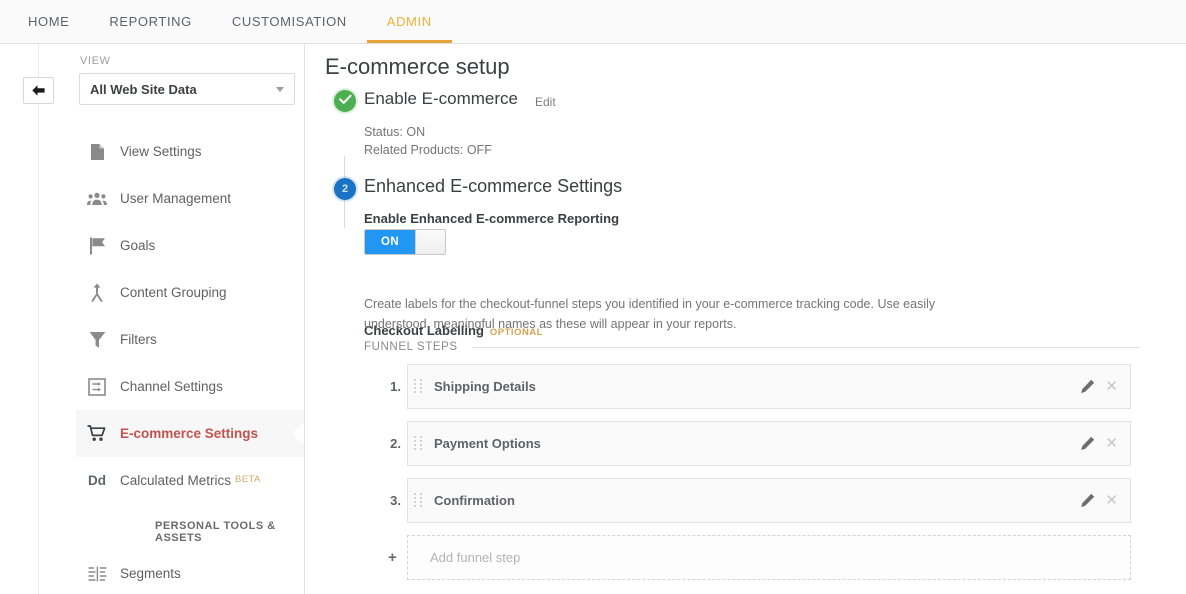  What do you see at coordinates (97, 152) in the screenshot?
I see `document-icon` at bounding box center [97, 152].